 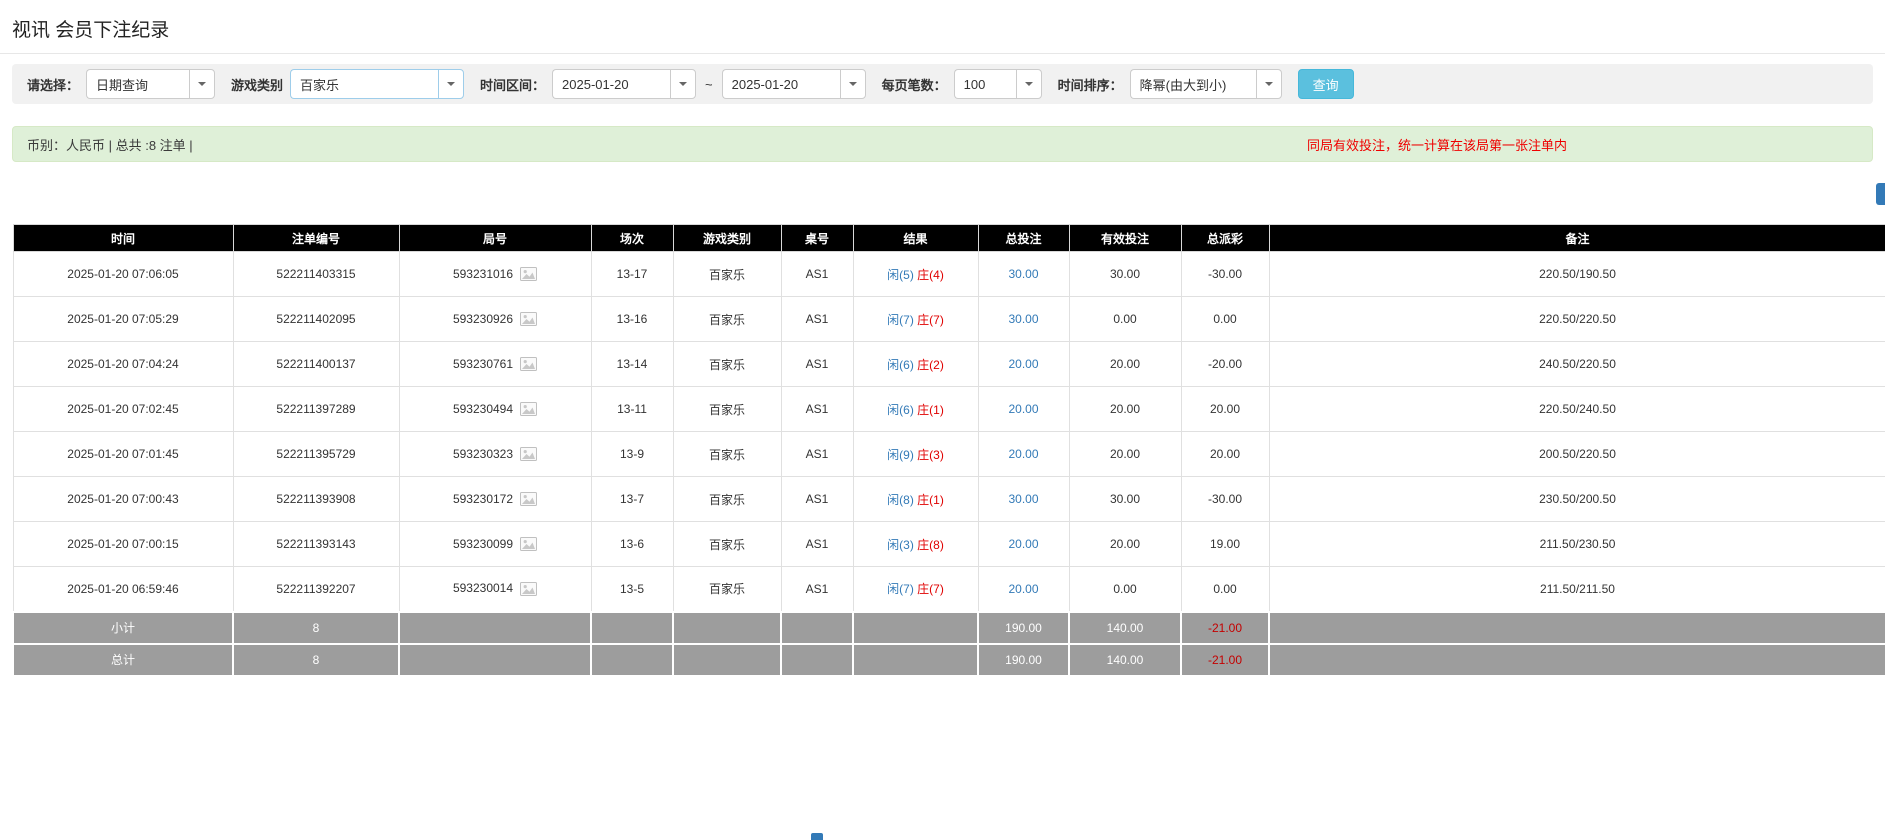 What do you see at coordinates (495, 319) in the screenshot?
I see `cell-round: 593230926` at bounding box center [495, 319].